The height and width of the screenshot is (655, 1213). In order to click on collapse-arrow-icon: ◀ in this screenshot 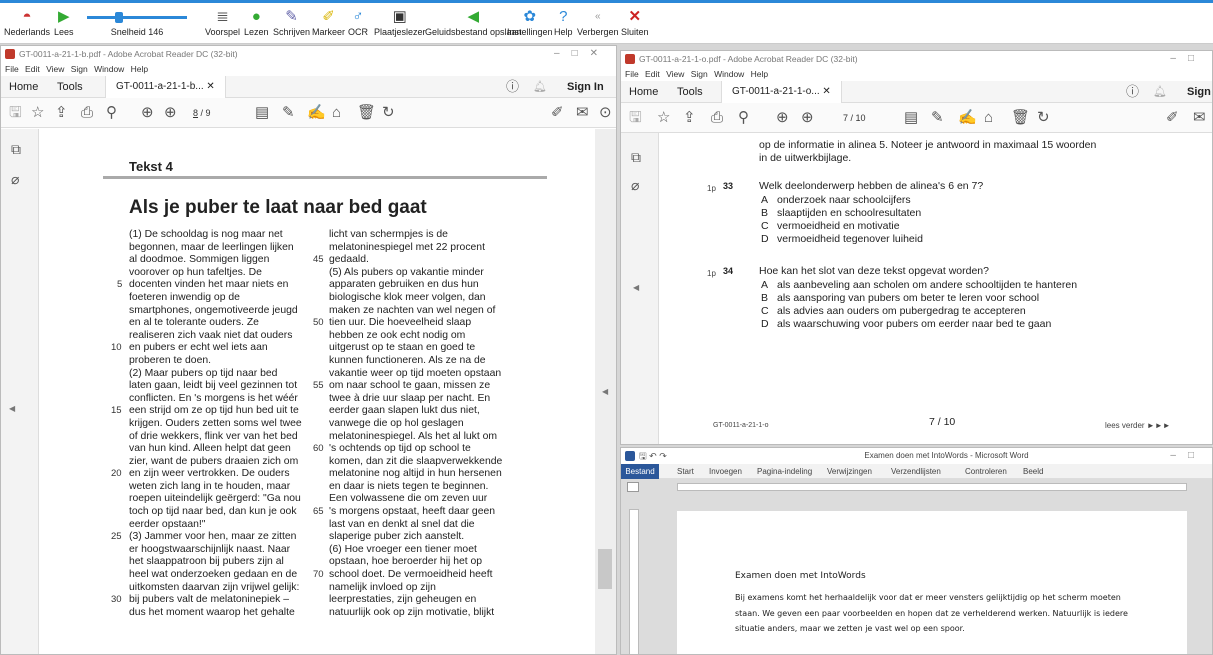, I will do `click(605, 391)`.